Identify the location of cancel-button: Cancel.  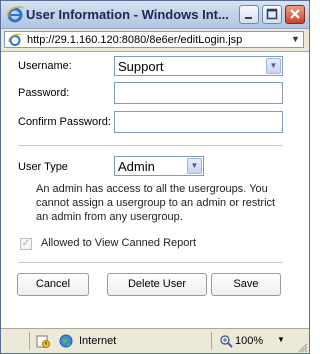
(53, 284).